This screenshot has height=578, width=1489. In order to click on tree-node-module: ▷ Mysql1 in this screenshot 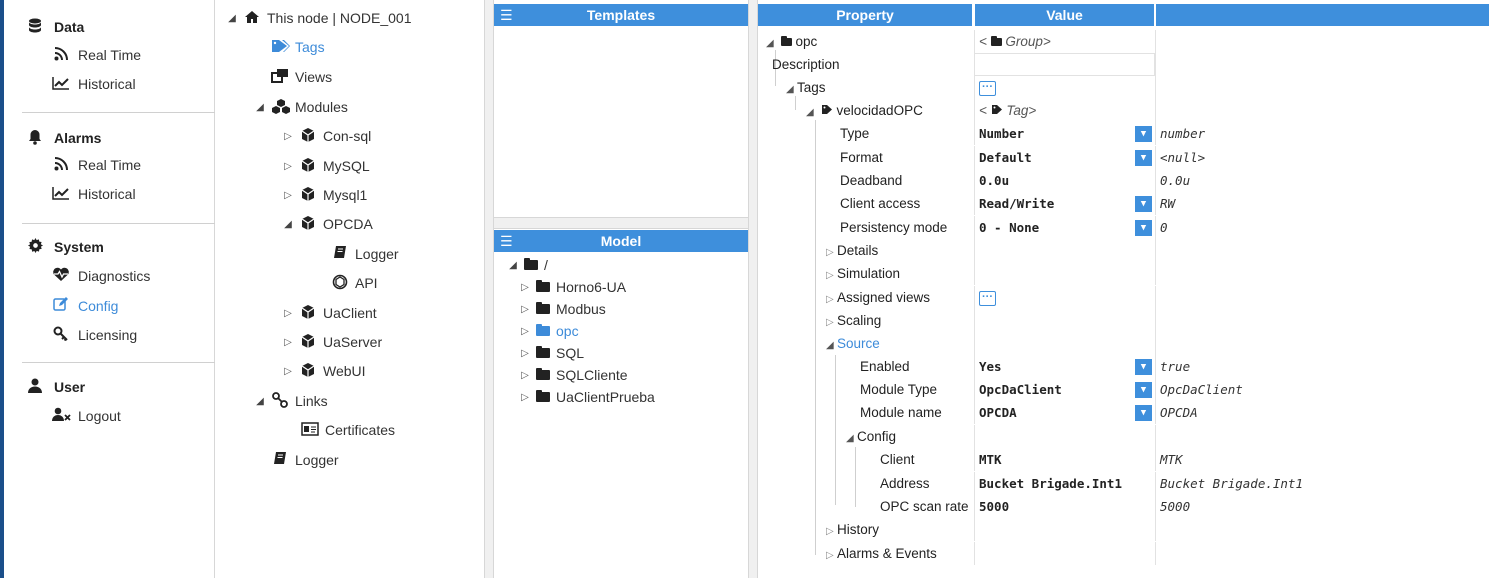, I will do `click(325, 195)`.